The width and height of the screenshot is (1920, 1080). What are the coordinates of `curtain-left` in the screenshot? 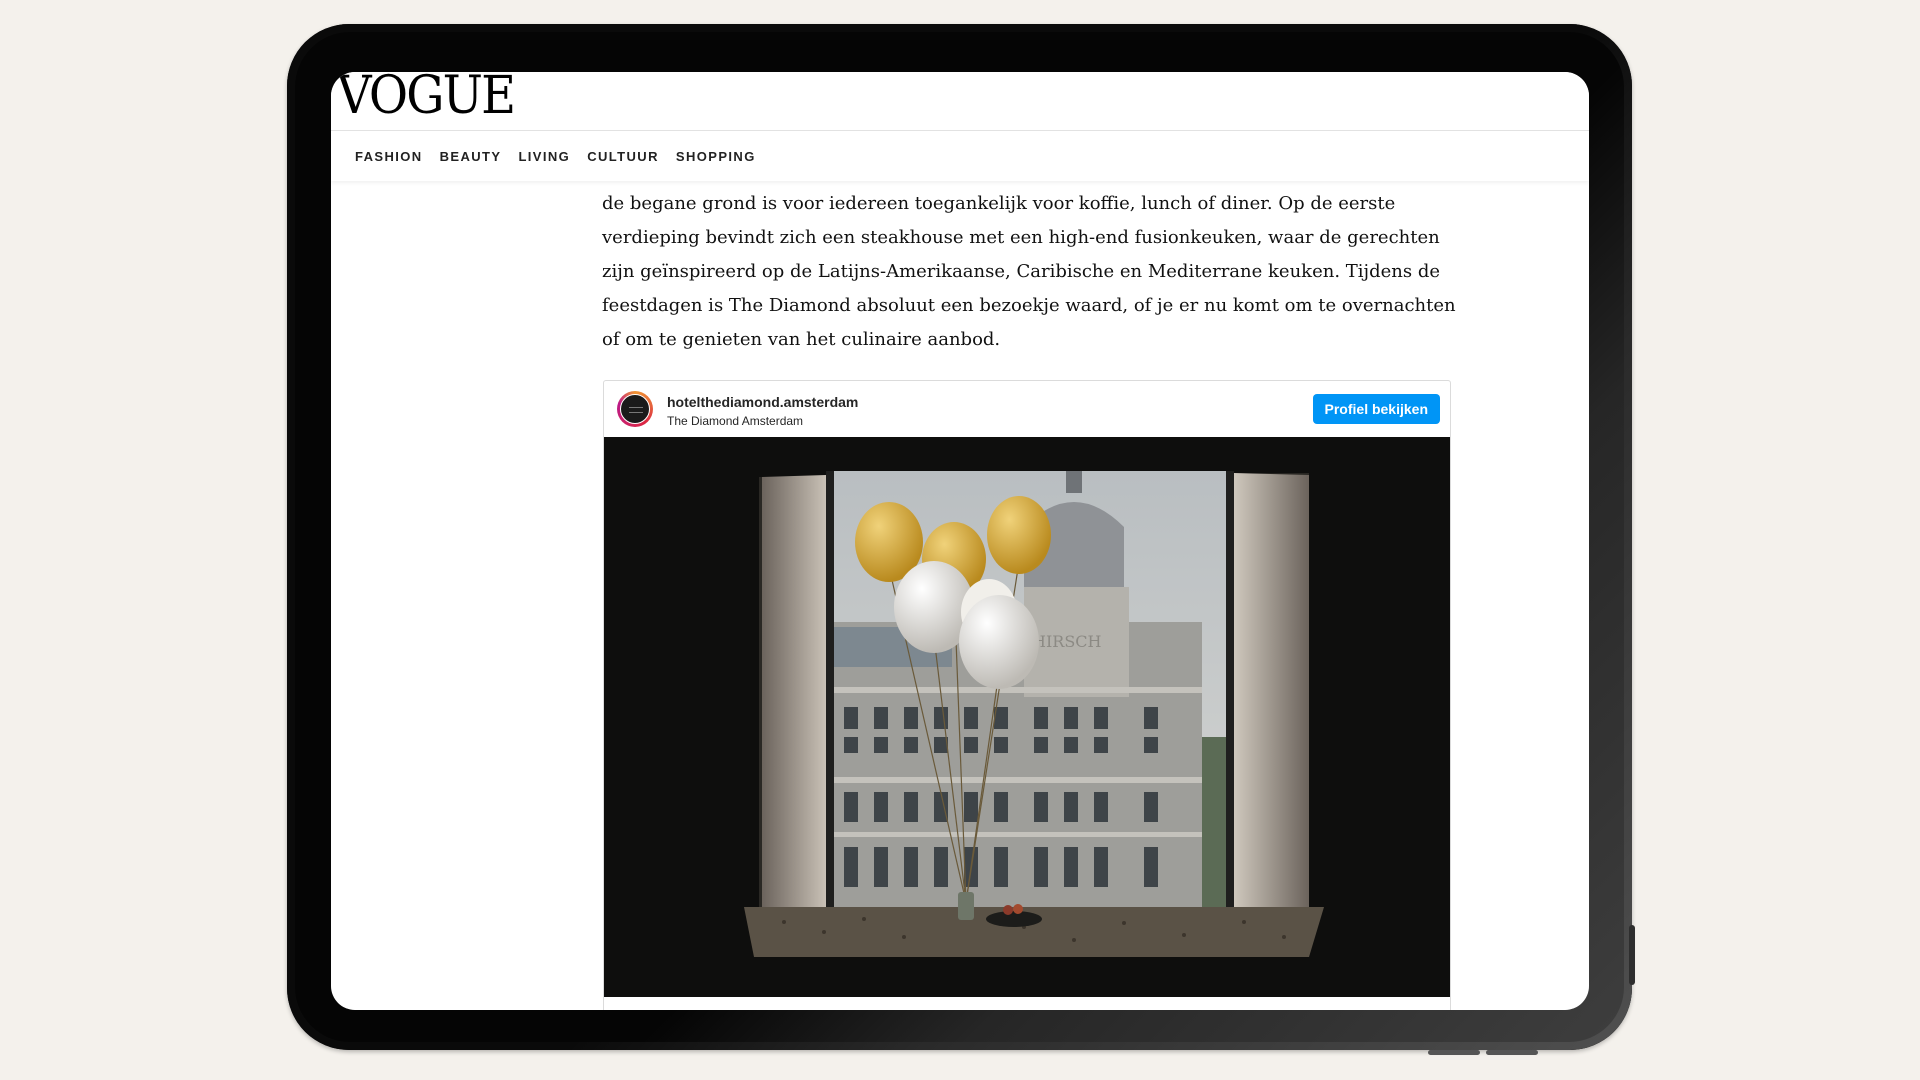 It's located at (794, 691).